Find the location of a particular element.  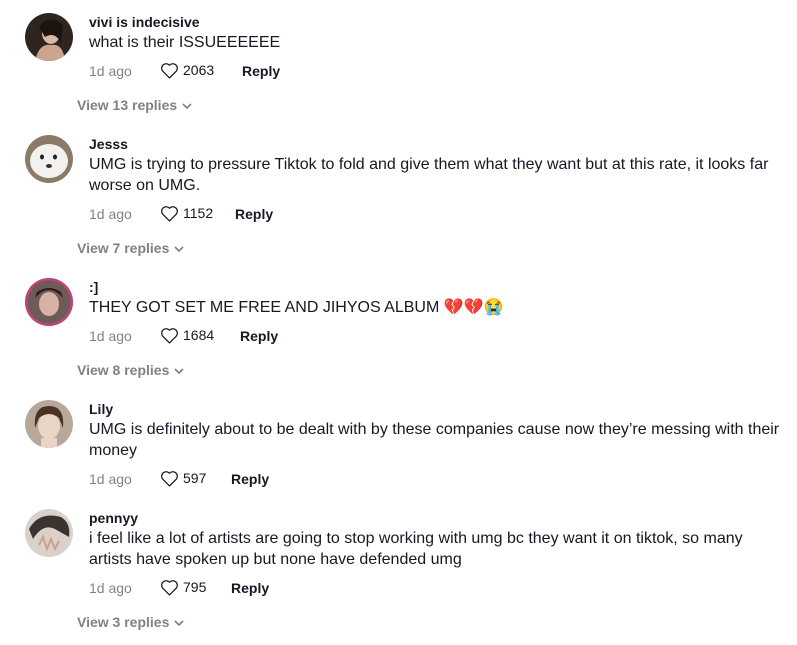

view-replies-button: View 8 replies is located at coordinates (130, 370).